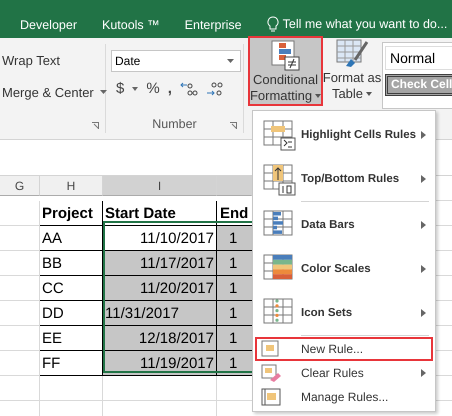 The image size is (452, 416). I want to click on menu-item: Top/Bottom Rules, so click(344, 178).